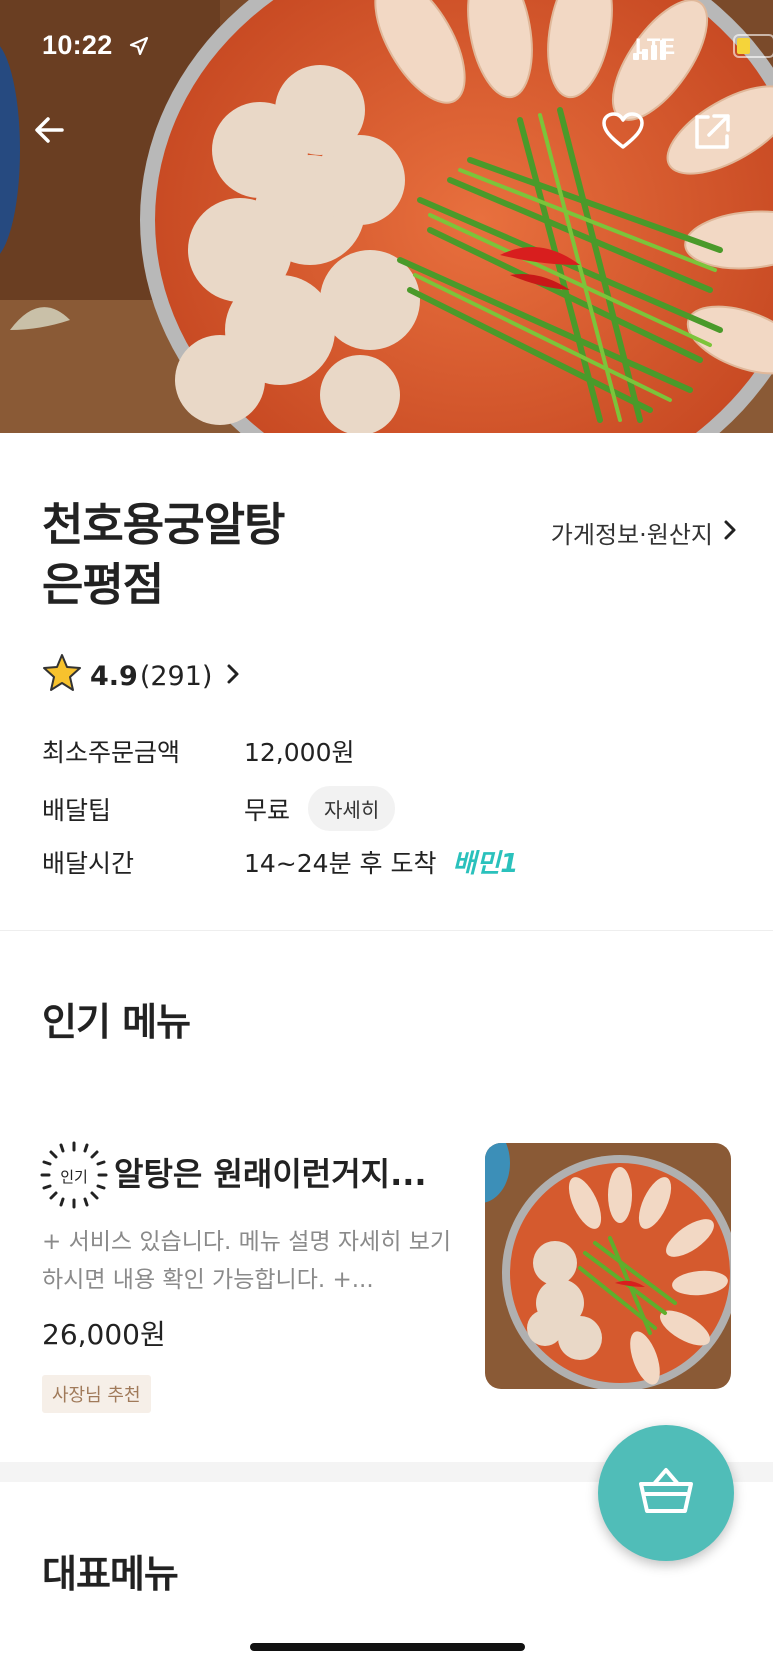  What do you see at coordinates (352, 808) in the screenshot?
I see `delivery-tip-detail-button: 자세히` at bounding box center [352, 808].